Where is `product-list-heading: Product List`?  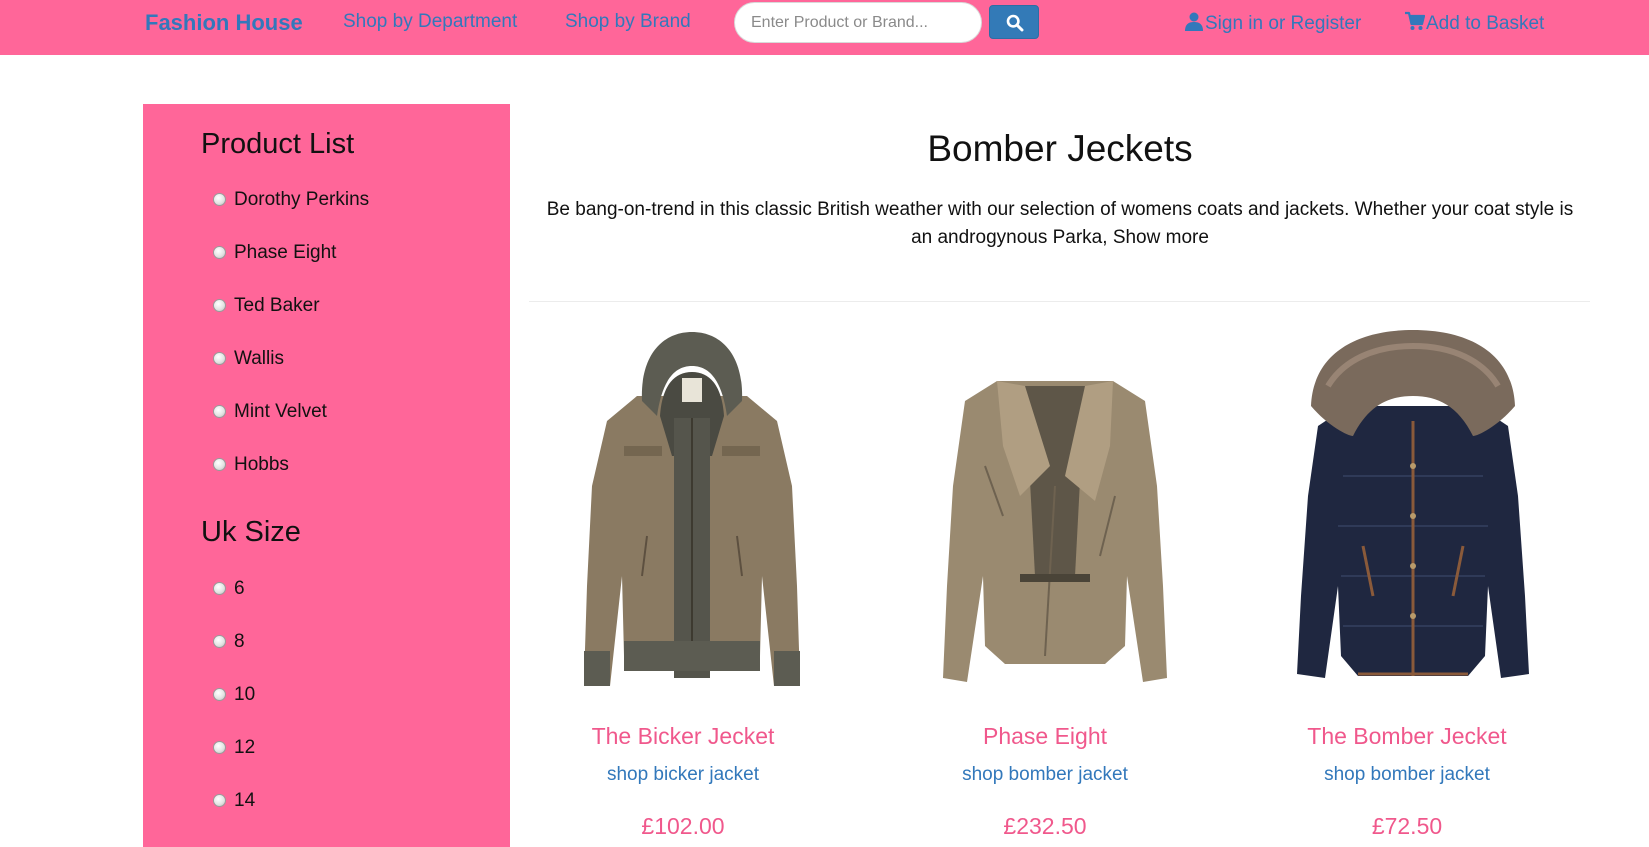 product-list-heading: Product List is located at coordinates (278, 144).